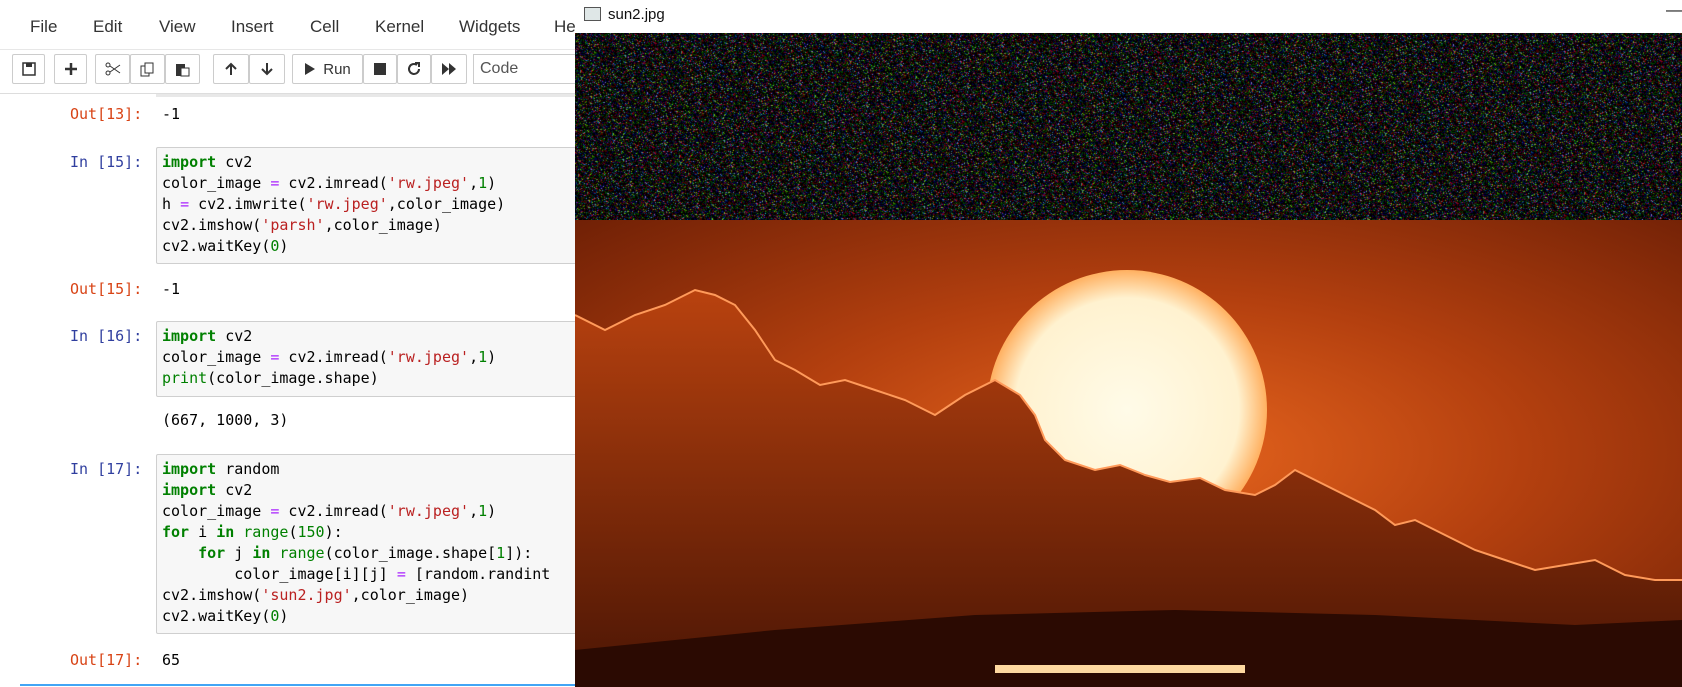  What do you see at coordinates (334, 204) in the screenshot?
I see `code-line: h = cv2.imwrite('rw.jpeg',color_image)` at bounding box center [334, 204].